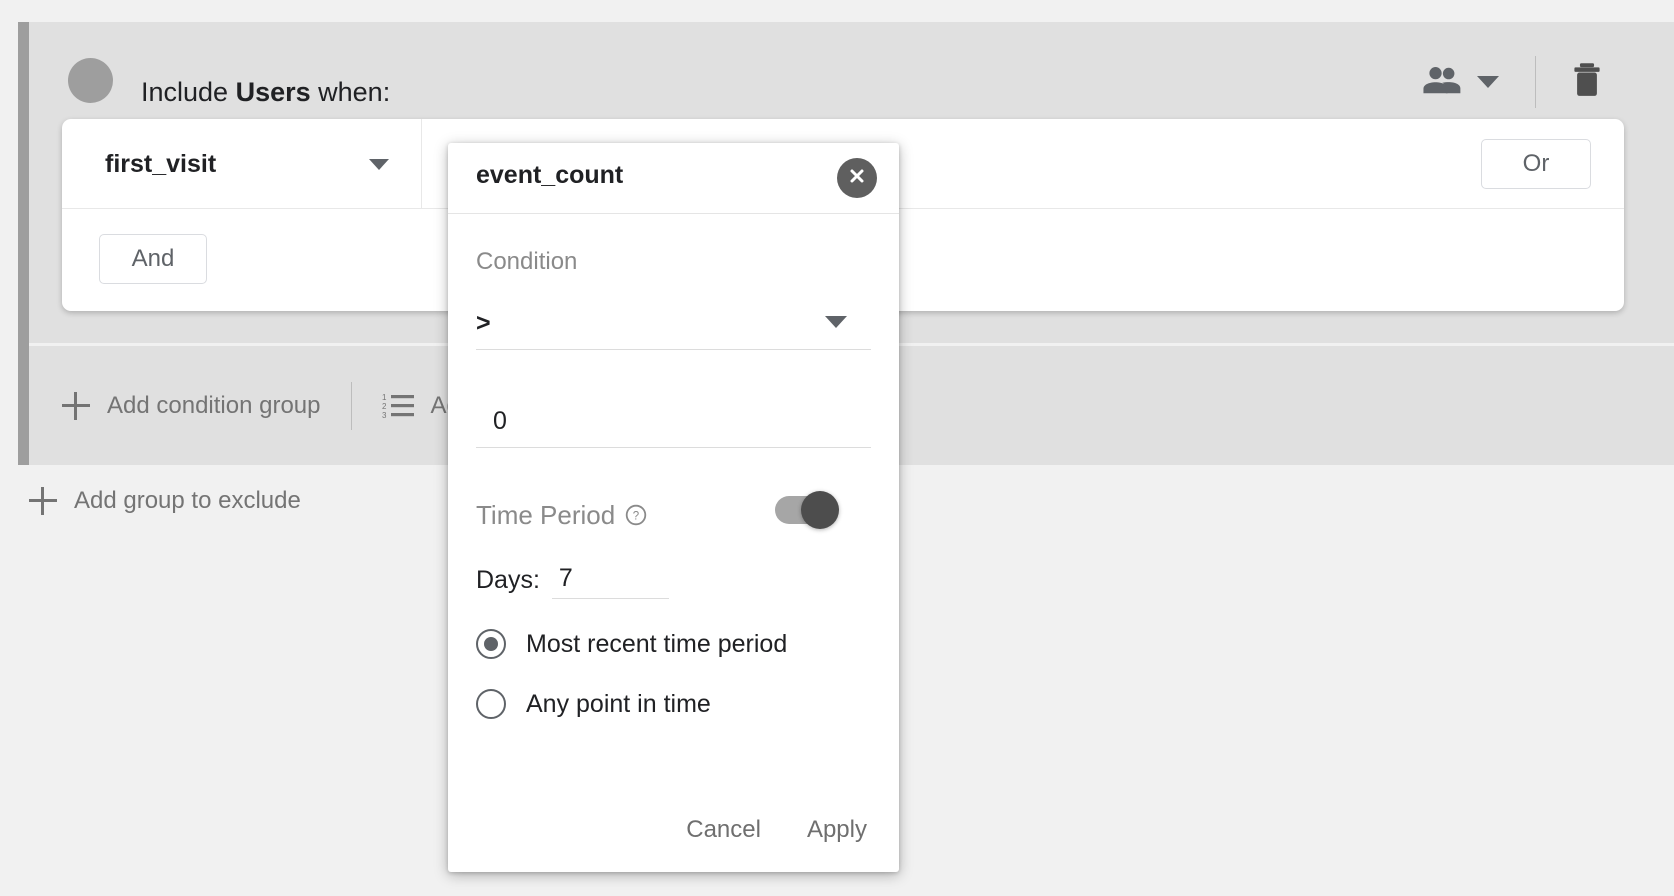  I want to click on audience-dot-icon, so click(90, 80).